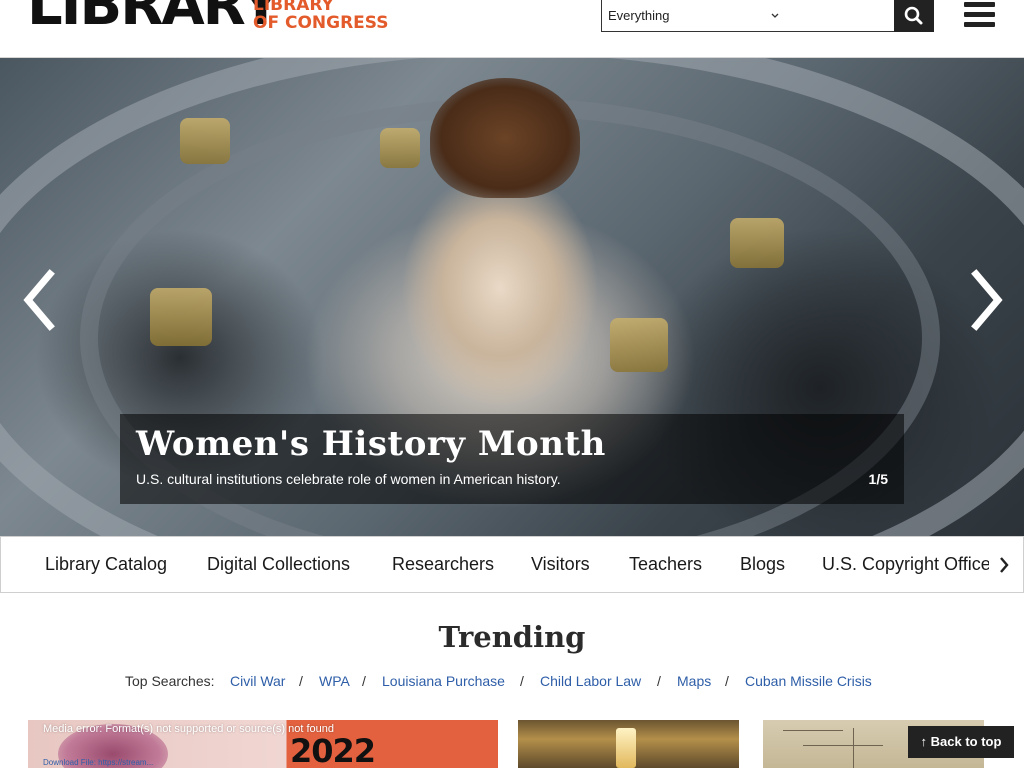 The image size is (1024, 768). I want to click on nav-item-library-catalog: Library Catalog, so click(106, 564).